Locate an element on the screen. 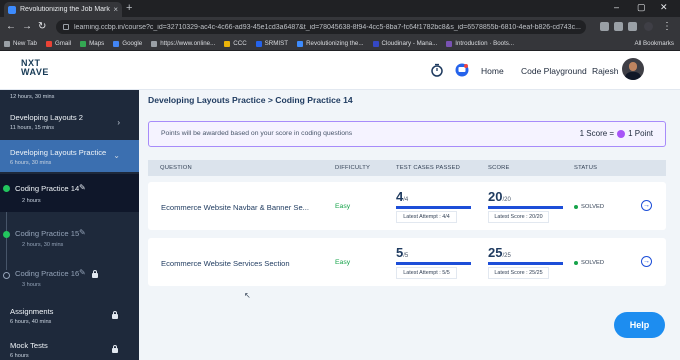 This screenshot has width=680, height=360. close-window-icon: ✕ is located at coordinates (664, 7).